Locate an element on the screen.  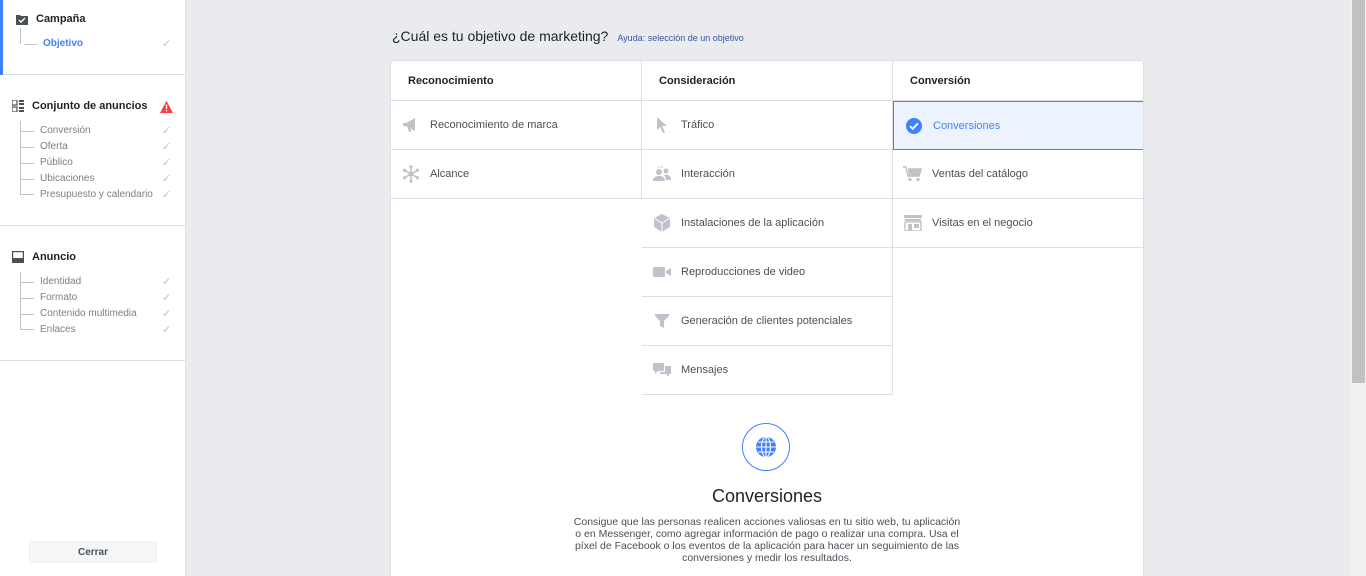
objective-lead-generation: Generación de clientes potenciales is located at coordinates (767, 321).